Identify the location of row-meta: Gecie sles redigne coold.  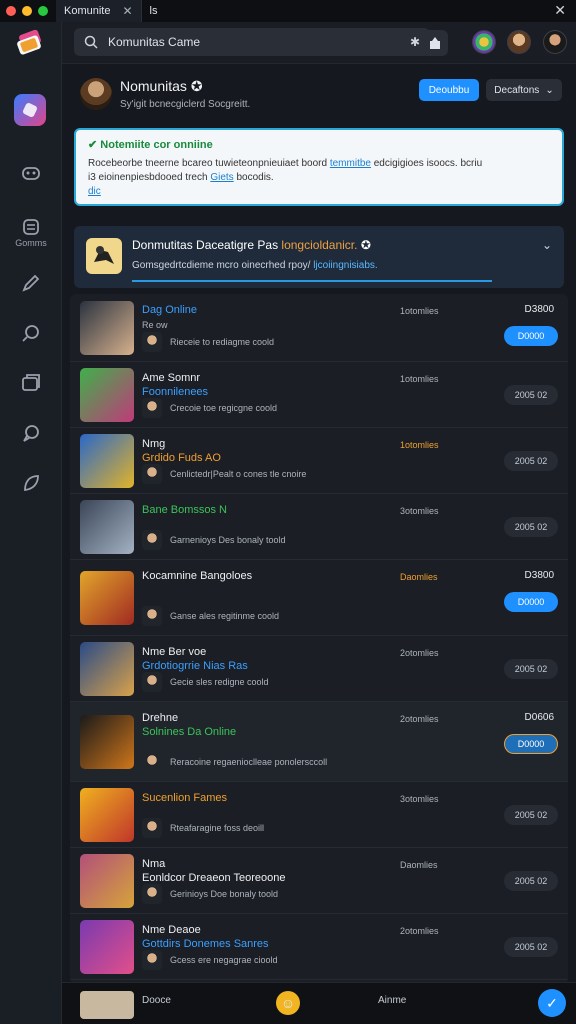
(219, 682).